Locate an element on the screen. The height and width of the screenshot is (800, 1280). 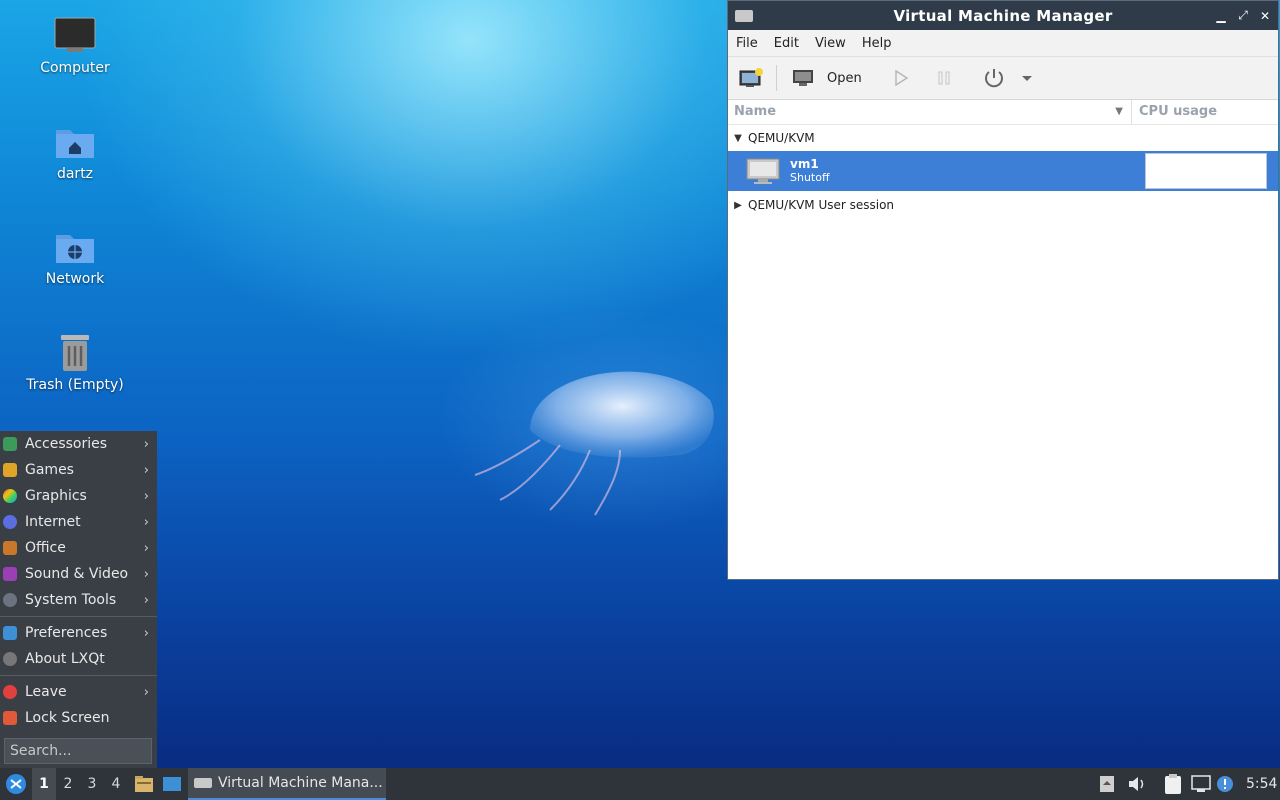
workspace-1: 1 is located at coordinates (44, 784).